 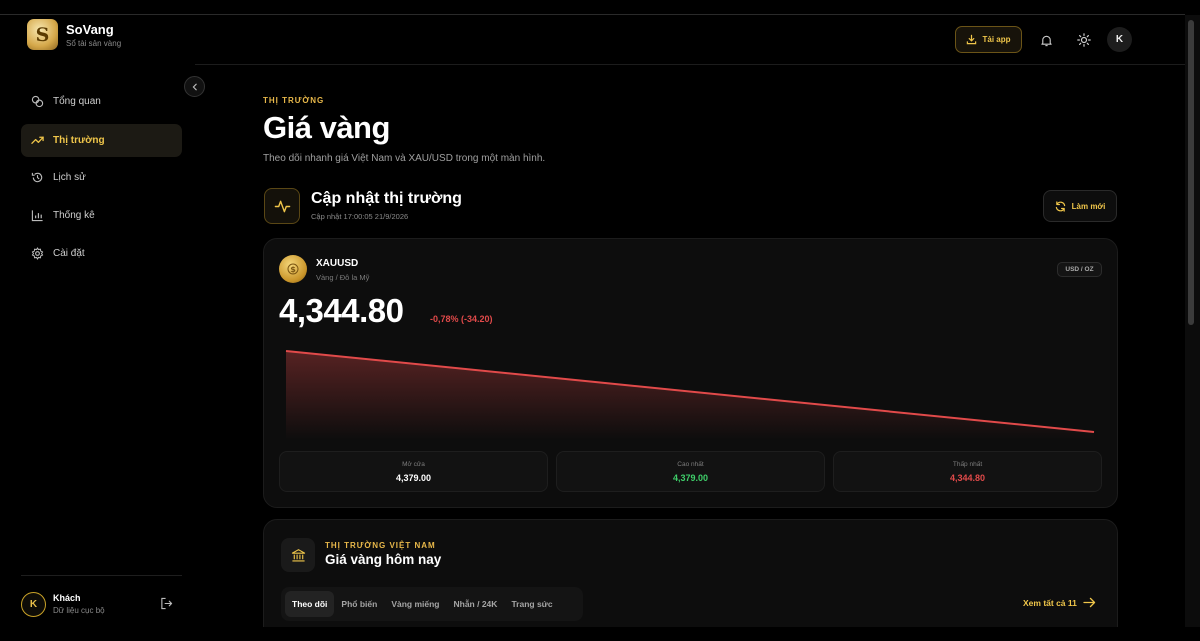 What do you see at coordinates (476, 604) in the screenshot?
I see `tab-nhan-24k: Nhẫn / 24K` at bounding box center [476, 604].